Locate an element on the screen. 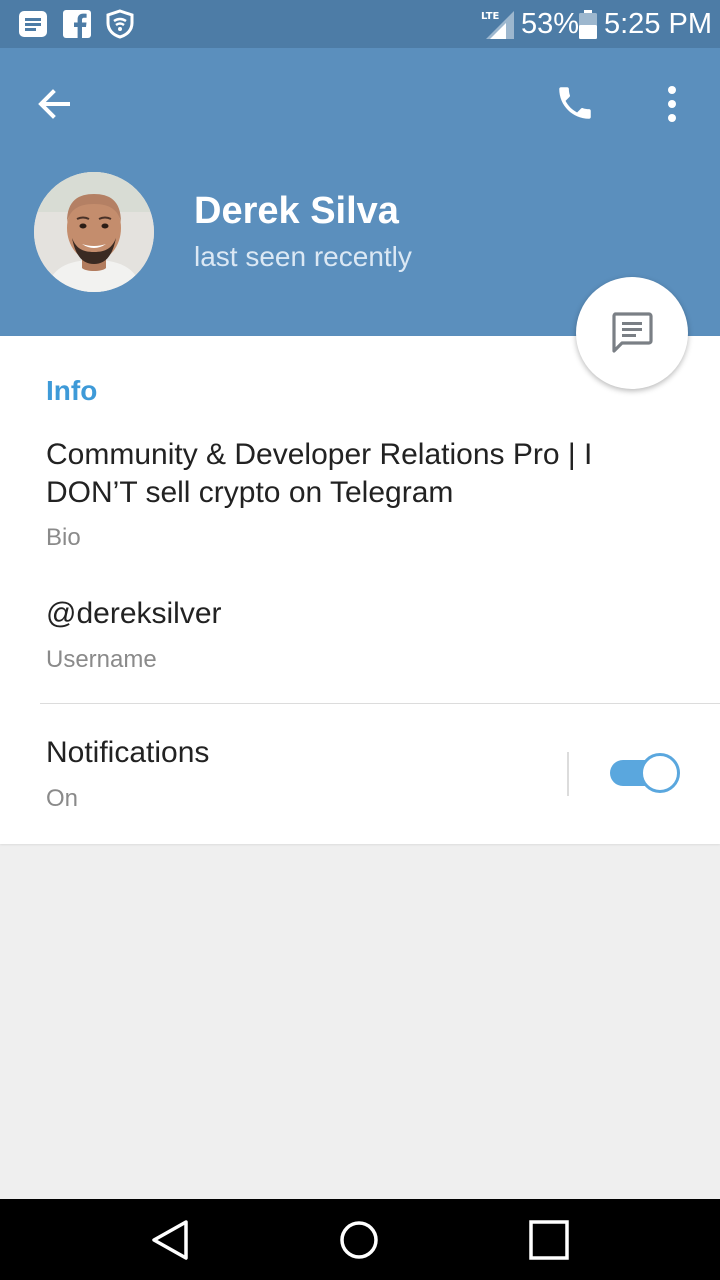 The height and width of the screenshot is (1280, 720). message-icon is located at coordinates (632, 332).